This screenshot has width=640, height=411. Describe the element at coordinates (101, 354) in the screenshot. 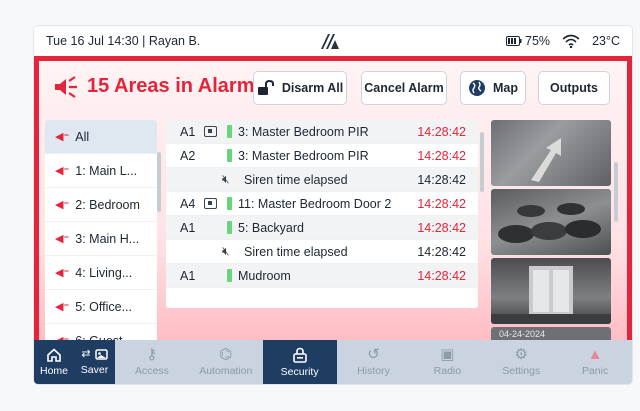

I see `screen-saver-icon` at that location.